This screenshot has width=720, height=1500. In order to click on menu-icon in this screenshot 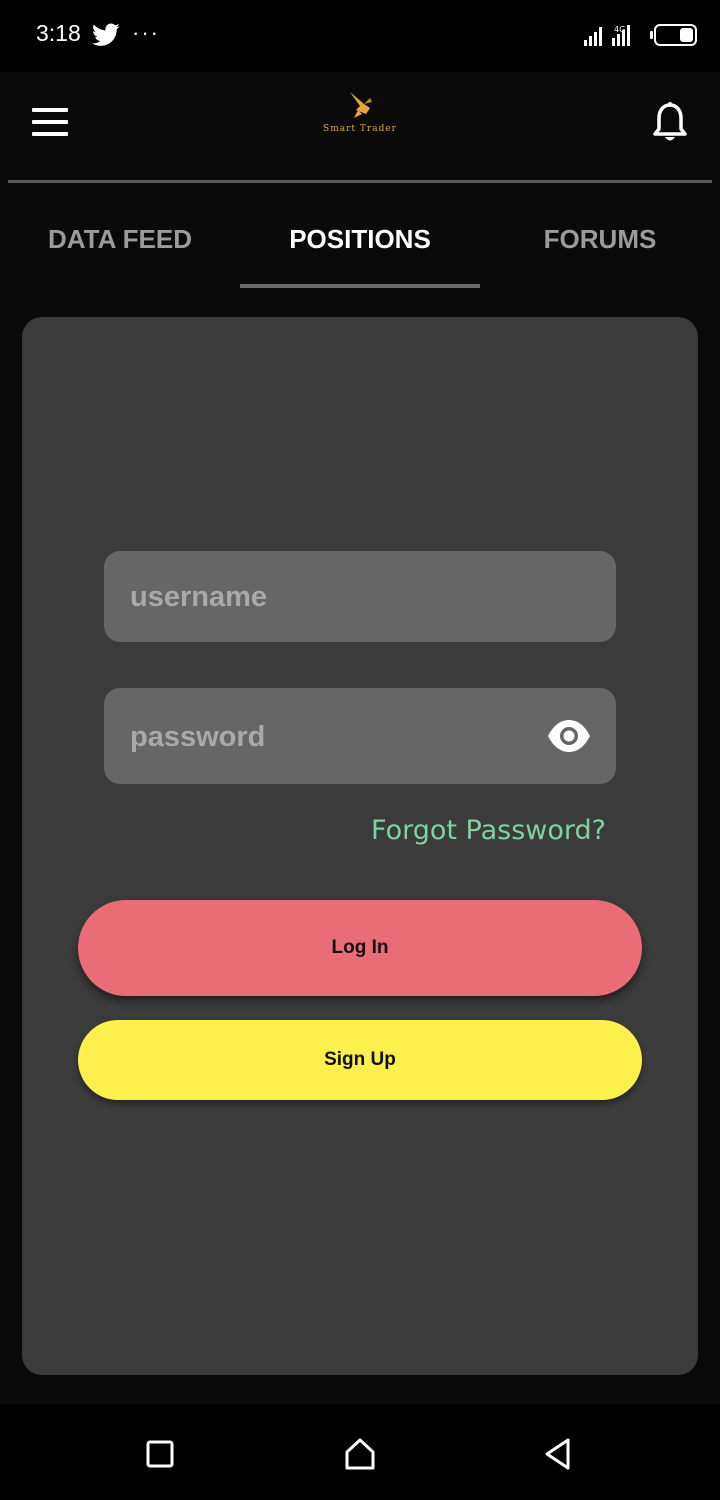, I will do `click(50, 122)`.